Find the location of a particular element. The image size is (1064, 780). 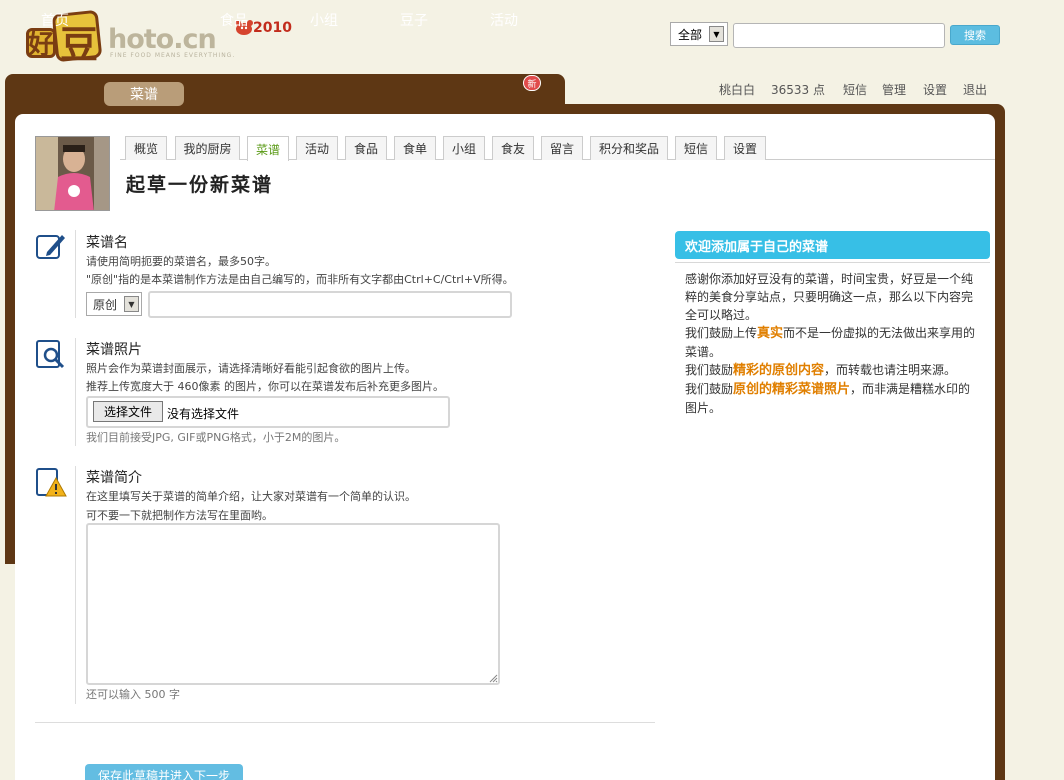

frame-cut is located at coordinates (10, 672).